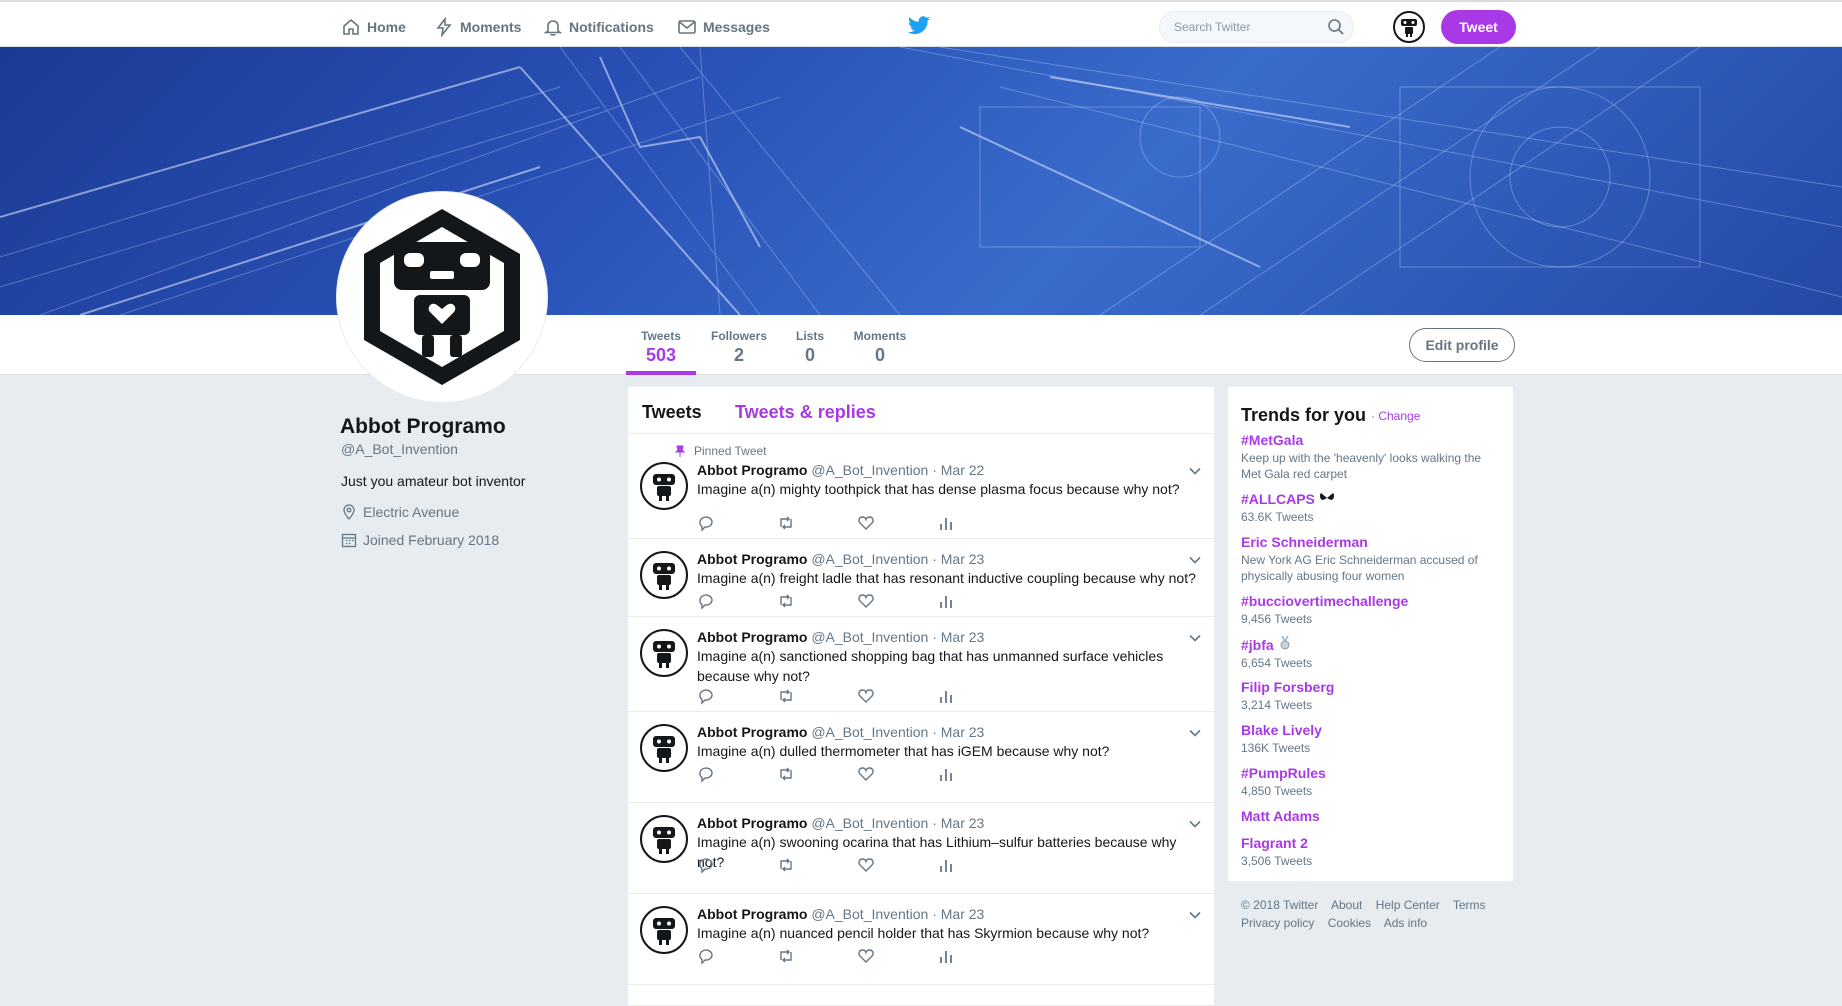 The width and height of the screenshot is (1842, 1006). Describe the element at coordinates (1372, 542) in the screenshot. I see `trend-name: Eric Schneiderman` at that location.